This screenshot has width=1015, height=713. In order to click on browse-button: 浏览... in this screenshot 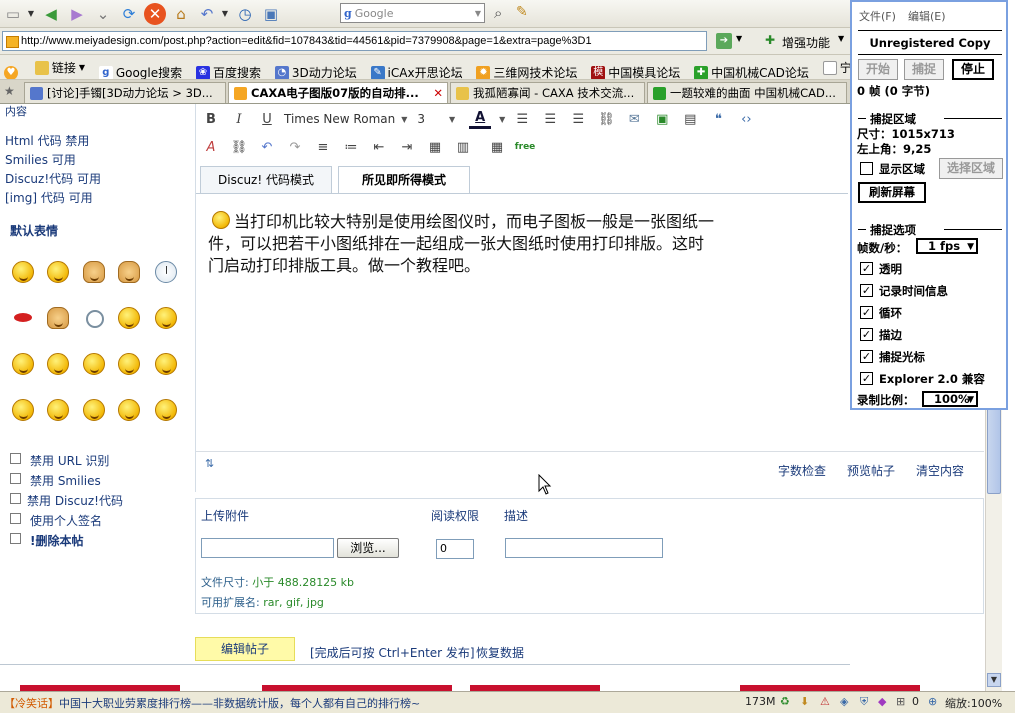, I will do `click(368, 548)`.